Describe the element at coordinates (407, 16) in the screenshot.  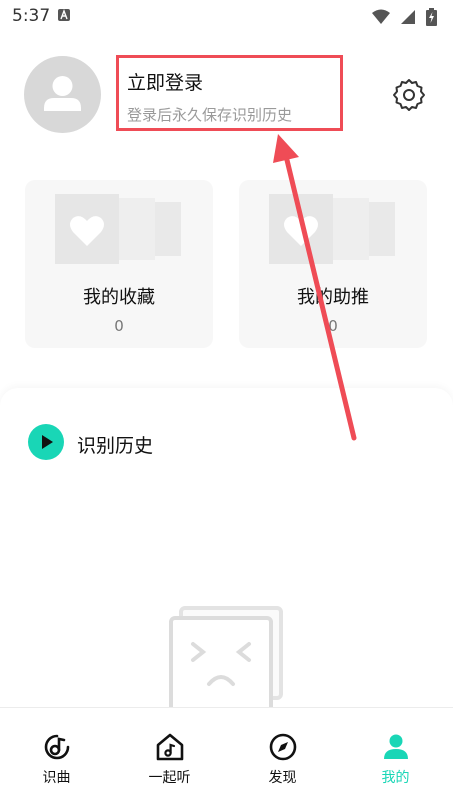
I see `signal-icon` at that location.